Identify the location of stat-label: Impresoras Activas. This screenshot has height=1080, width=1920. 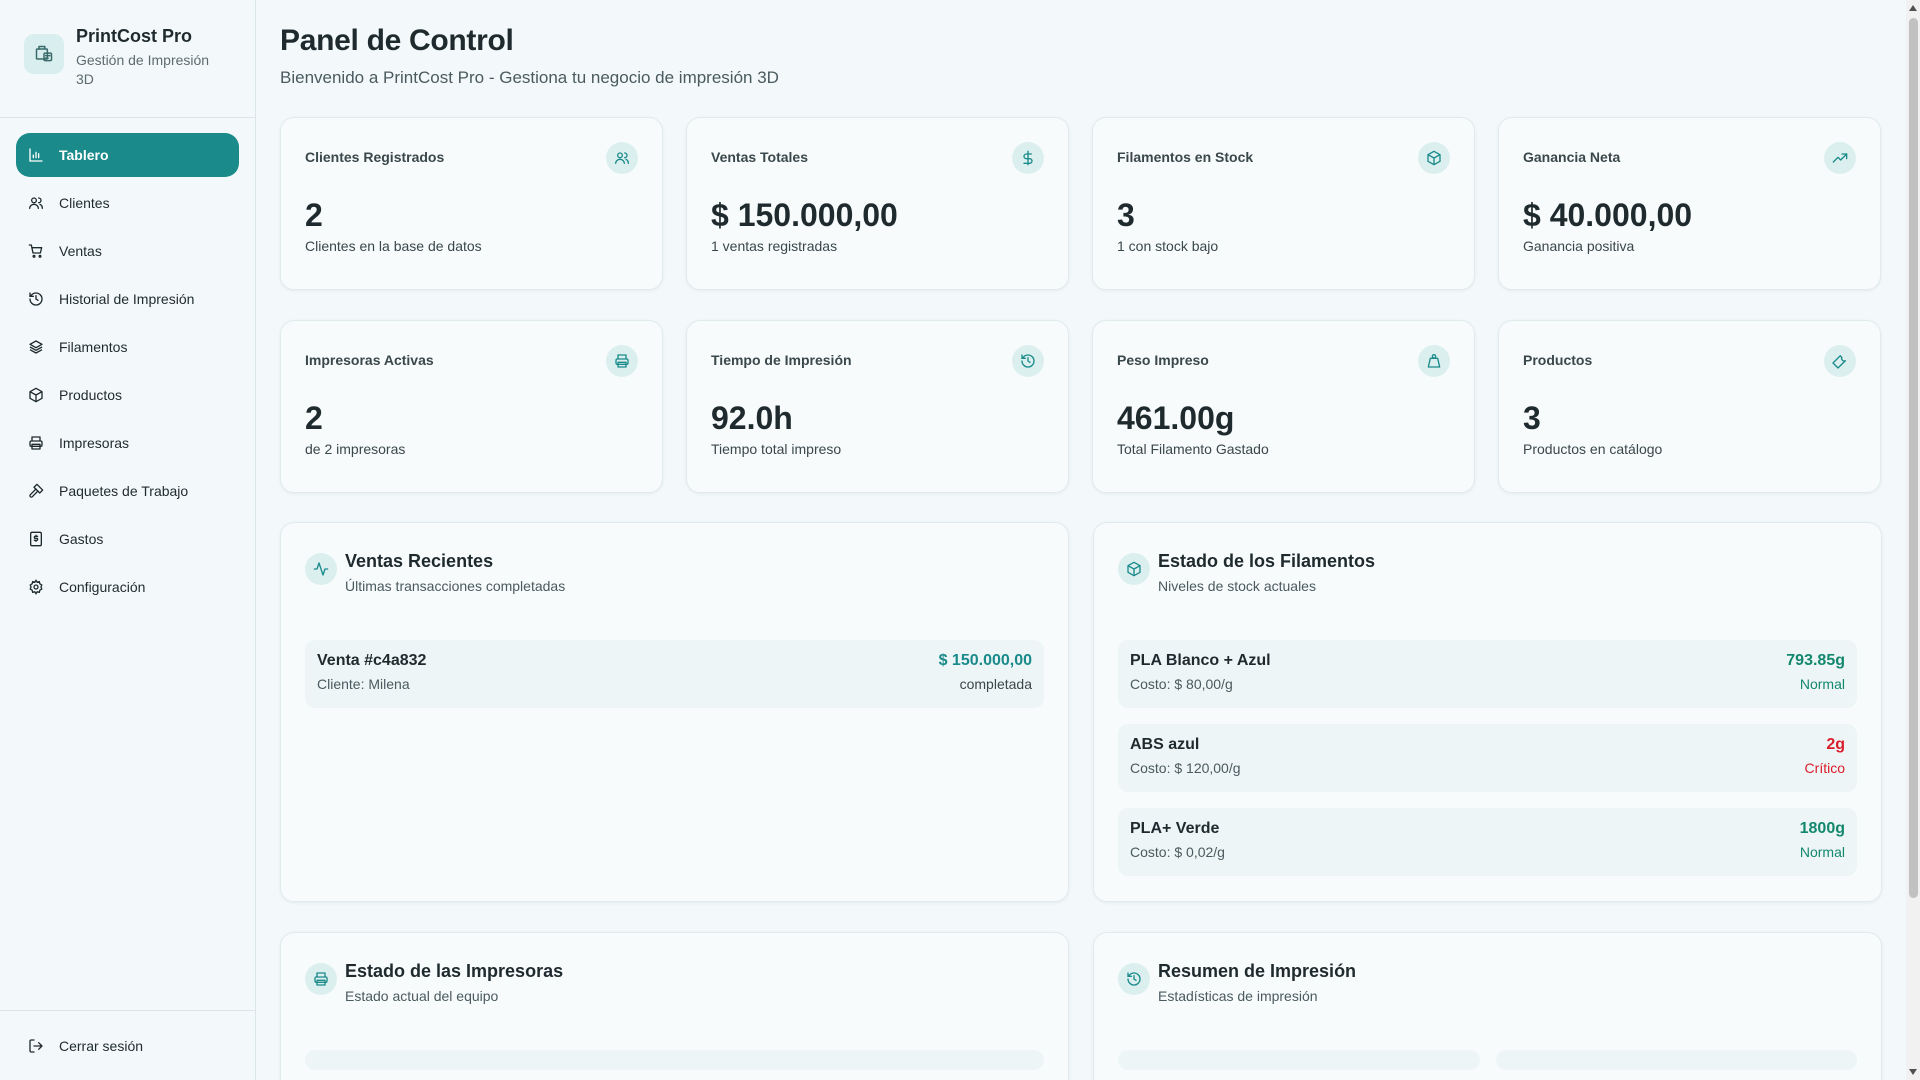
(369, 360).